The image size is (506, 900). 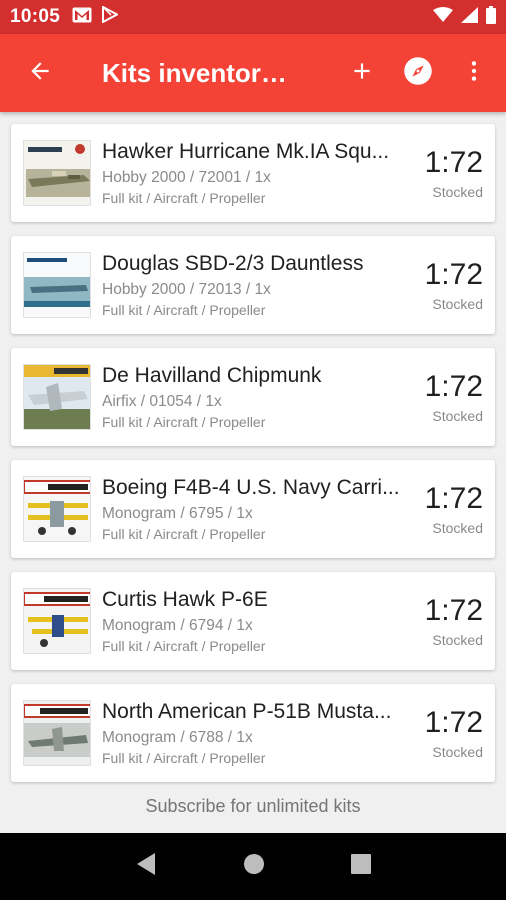 I want to click on kit-brand-line: Hobby 2000 / 72001 / 1x, so click(x=186, y=177).